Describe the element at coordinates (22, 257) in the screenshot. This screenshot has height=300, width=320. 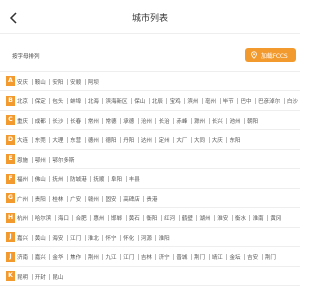
I see `city-link: 济南` at that location.